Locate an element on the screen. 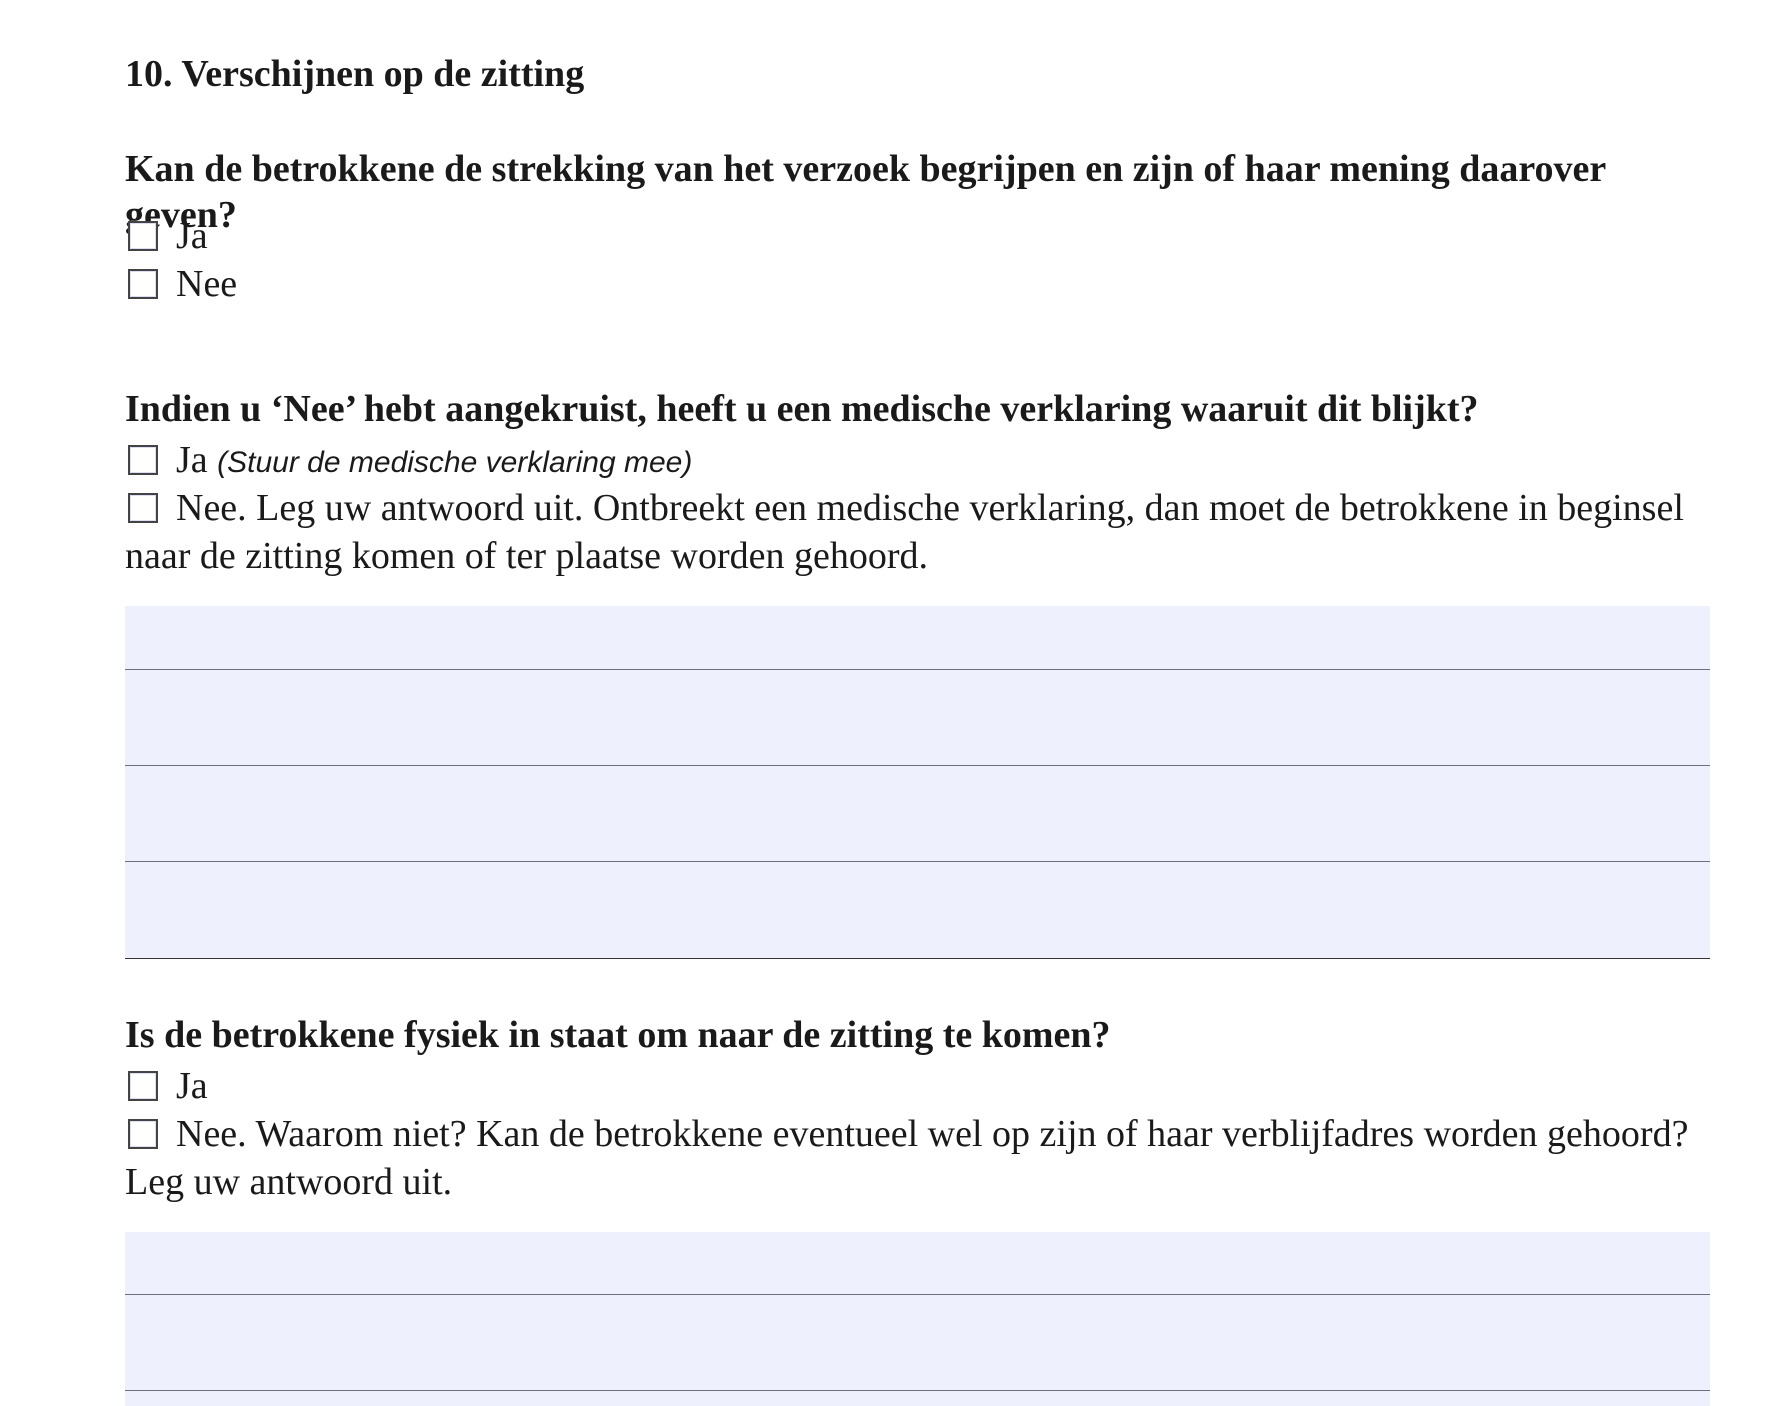  section-title: 10. Verschijnen op de zitting is located at coordinates (355, 74).